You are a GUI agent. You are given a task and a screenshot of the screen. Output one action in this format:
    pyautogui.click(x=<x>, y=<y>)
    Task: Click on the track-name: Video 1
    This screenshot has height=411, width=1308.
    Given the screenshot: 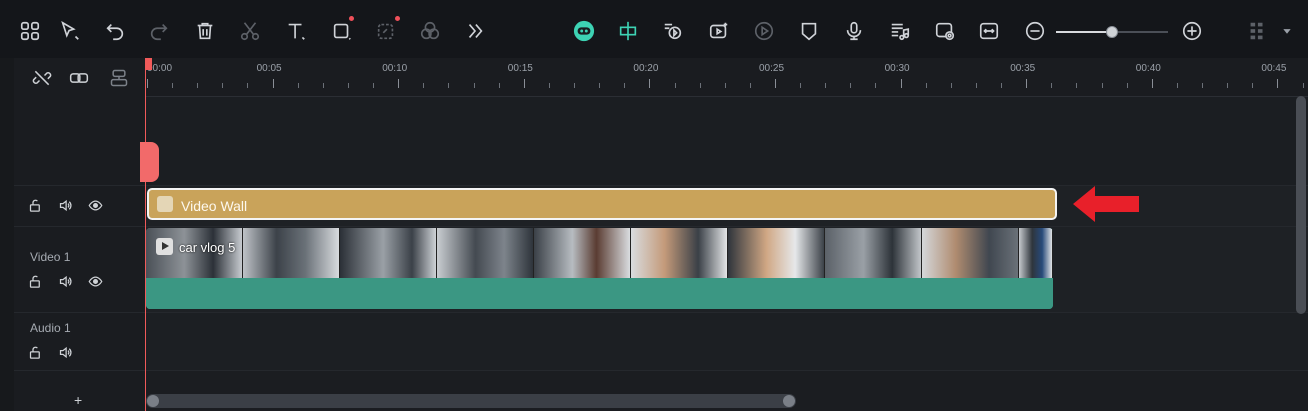 What is the action you would take?
    pyautogui.click(x=50, y=257)
    